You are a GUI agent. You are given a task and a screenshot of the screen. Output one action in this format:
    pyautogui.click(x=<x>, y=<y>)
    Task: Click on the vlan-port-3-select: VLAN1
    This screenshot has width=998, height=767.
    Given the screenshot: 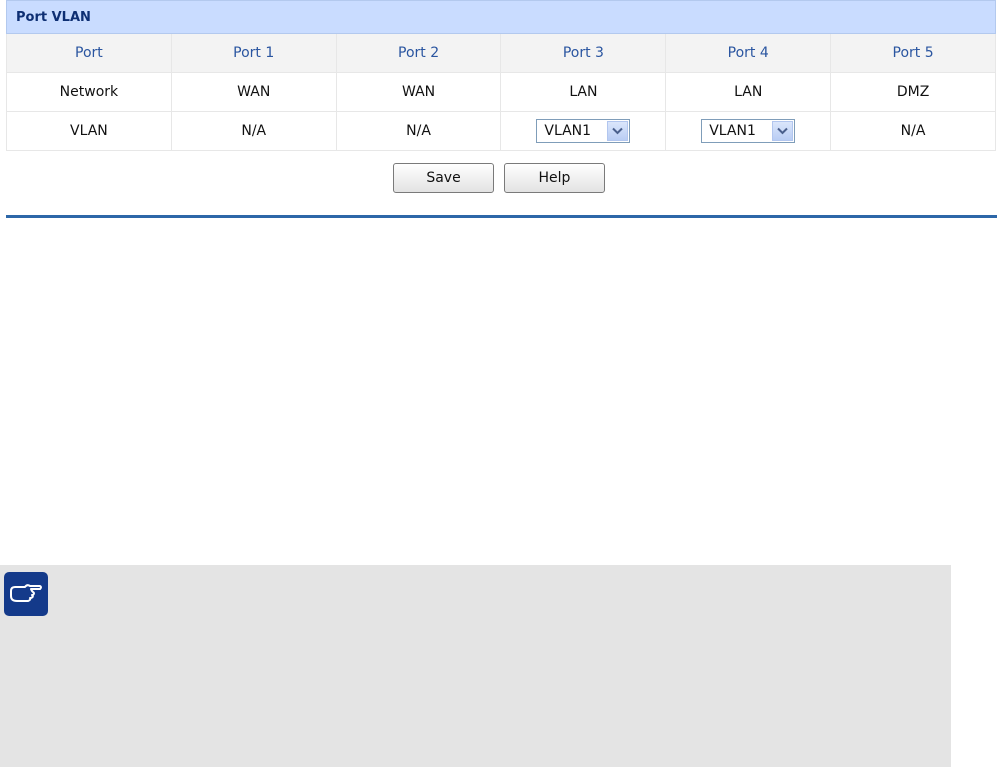 What is the action you would take?
    pyautogui.click(x=583, y=131)
    